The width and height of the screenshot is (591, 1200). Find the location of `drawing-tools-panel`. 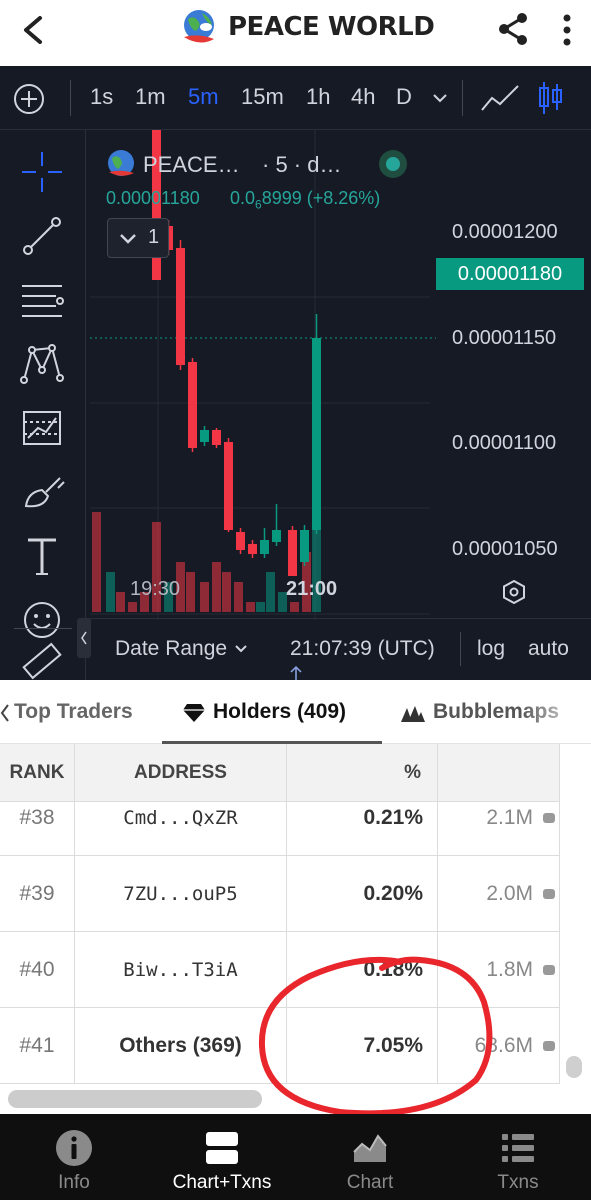

drawing-tools-panel is located at coordinates (43, 405).